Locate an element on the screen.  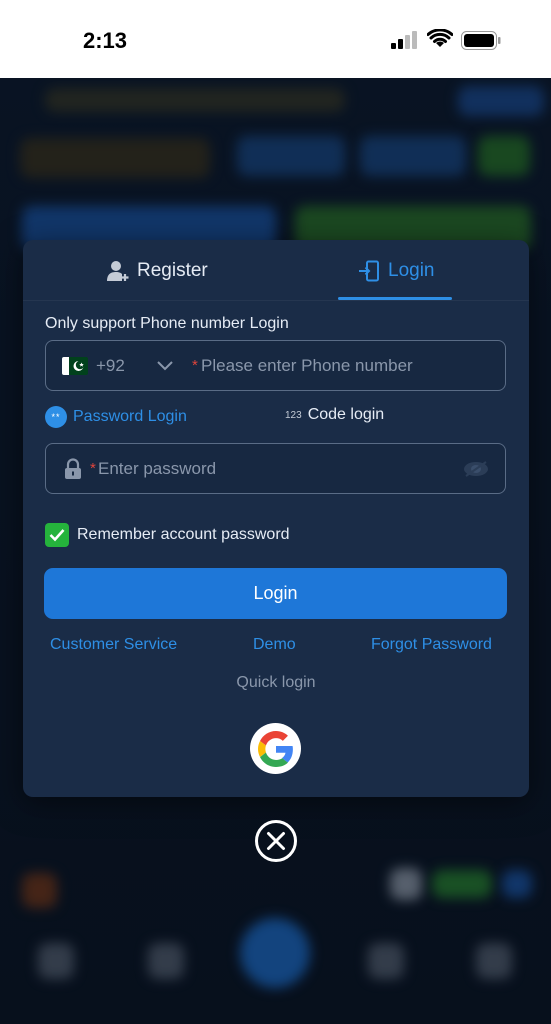
tab-divider is located at coordinates (276, 300).